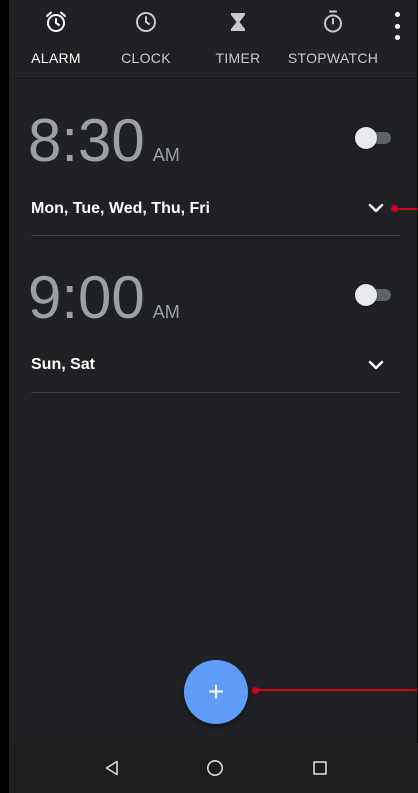 The height and width of the screenshot is (793, 418). Describe the element at coordinates (56, 22) in the screenshot. I see `alarm-icon` at that location.